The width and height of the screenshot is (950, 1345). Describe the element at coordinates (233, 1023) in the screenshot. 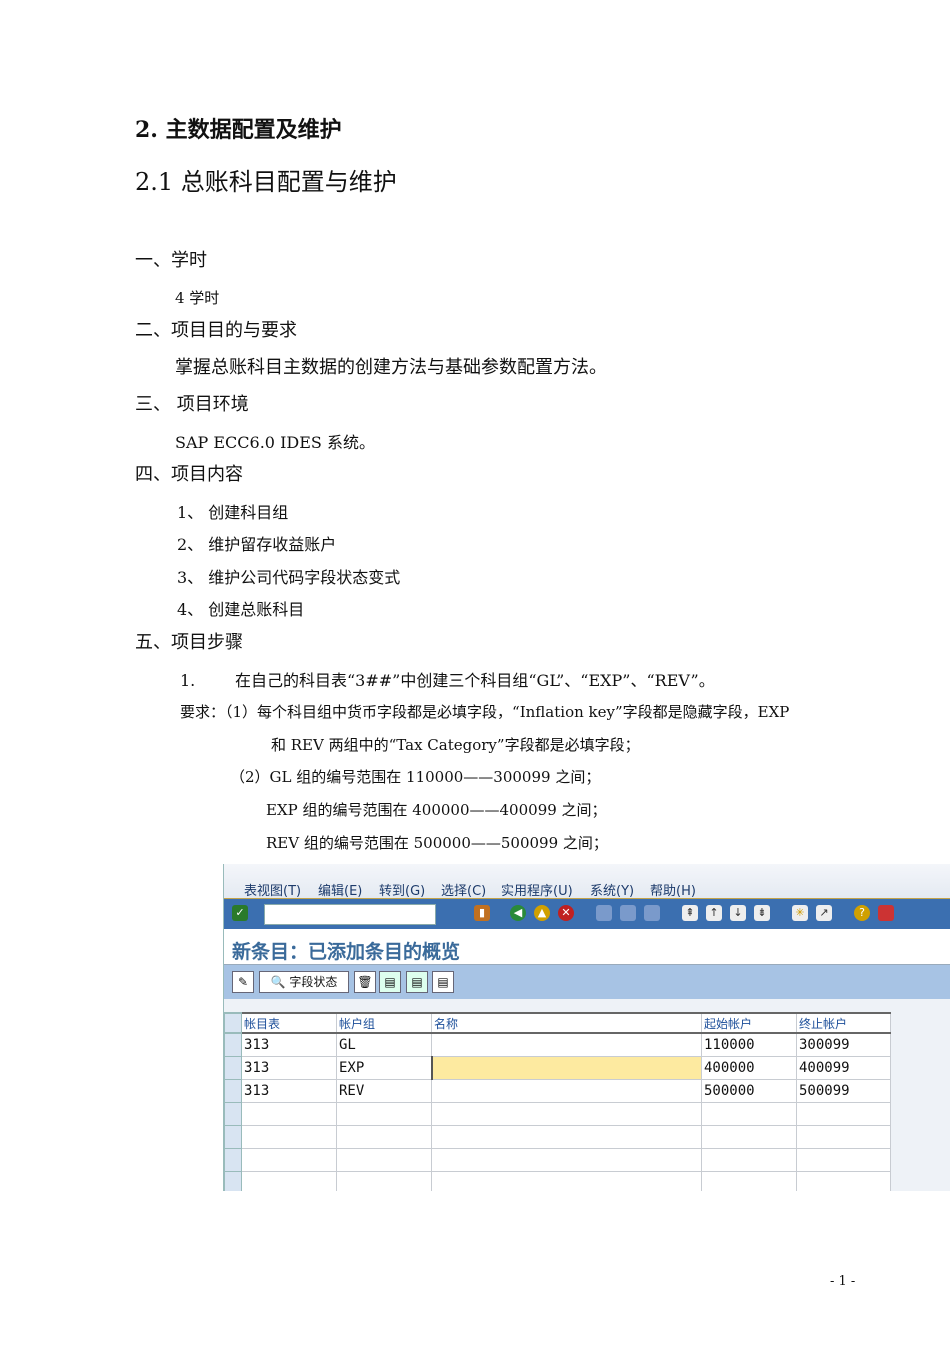

I see `select-all-column` at that location.